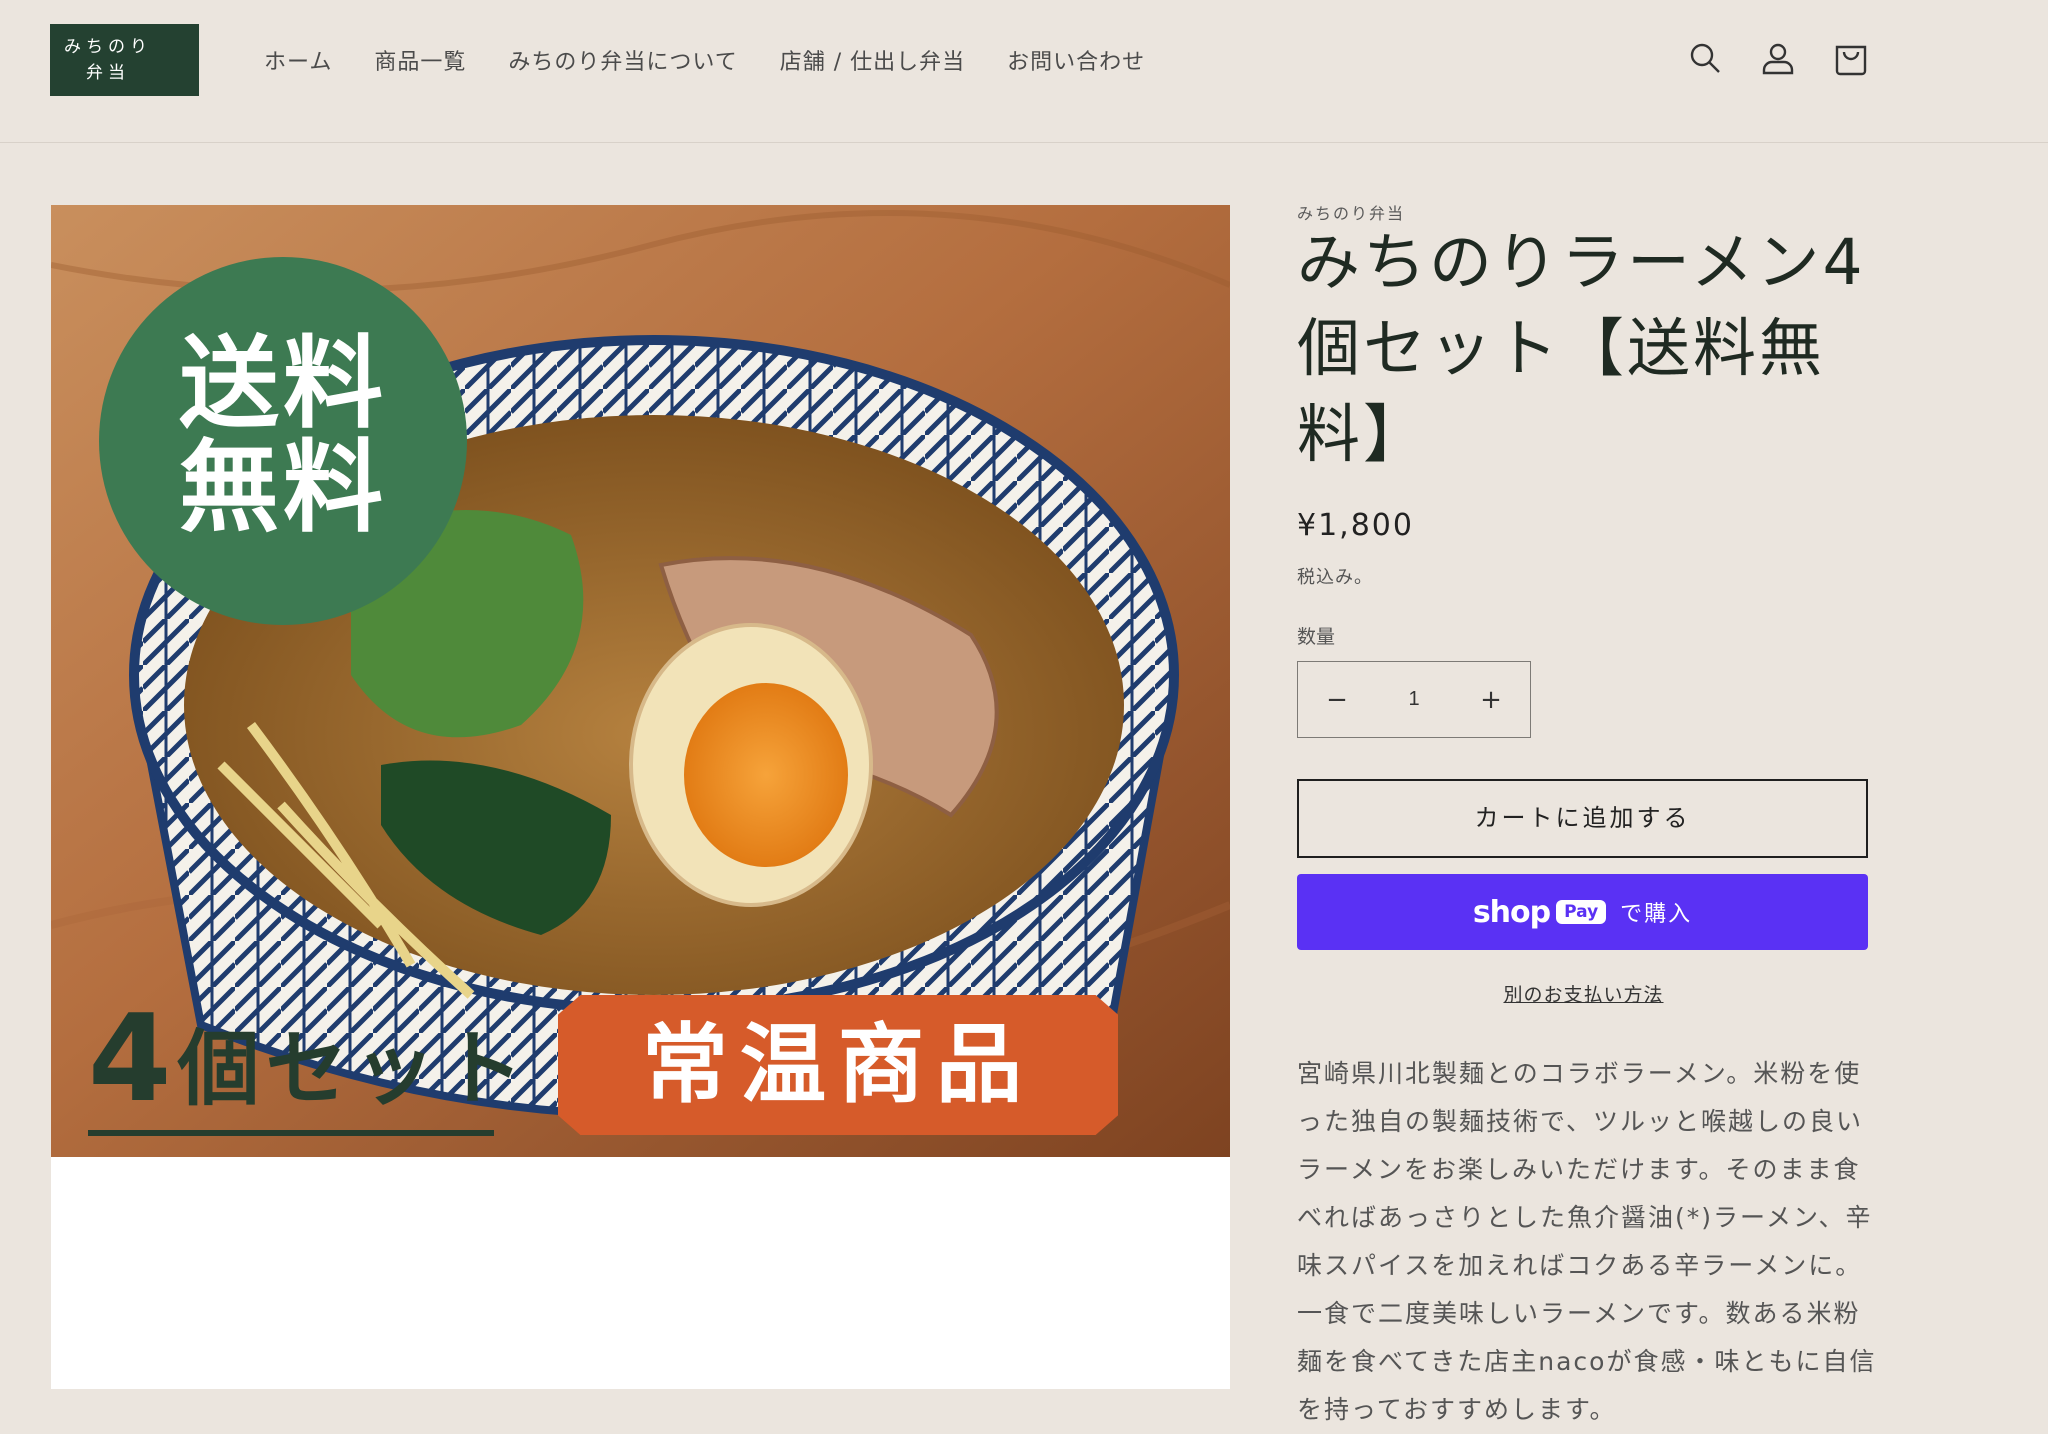  What do you see at coordinates (1778, 60) in the screenshot?
I see `account-icon` at bounding box center [1778, 60].